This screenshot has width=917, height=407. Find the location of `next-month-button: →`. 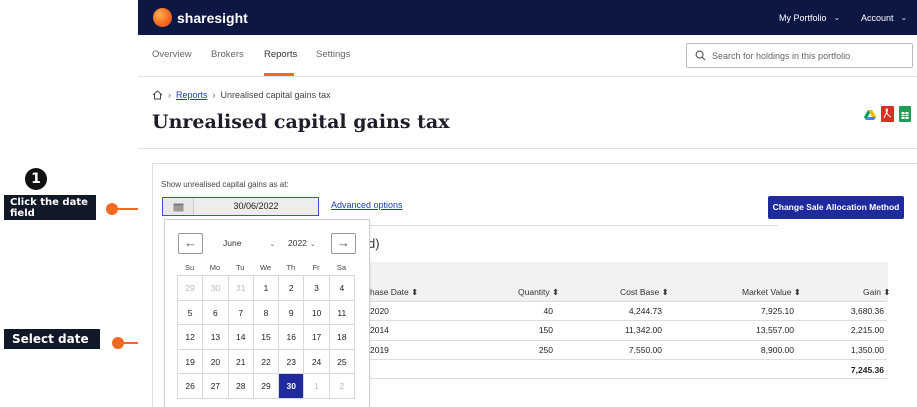

next-month-button: → is located at coordinates (343, 243).